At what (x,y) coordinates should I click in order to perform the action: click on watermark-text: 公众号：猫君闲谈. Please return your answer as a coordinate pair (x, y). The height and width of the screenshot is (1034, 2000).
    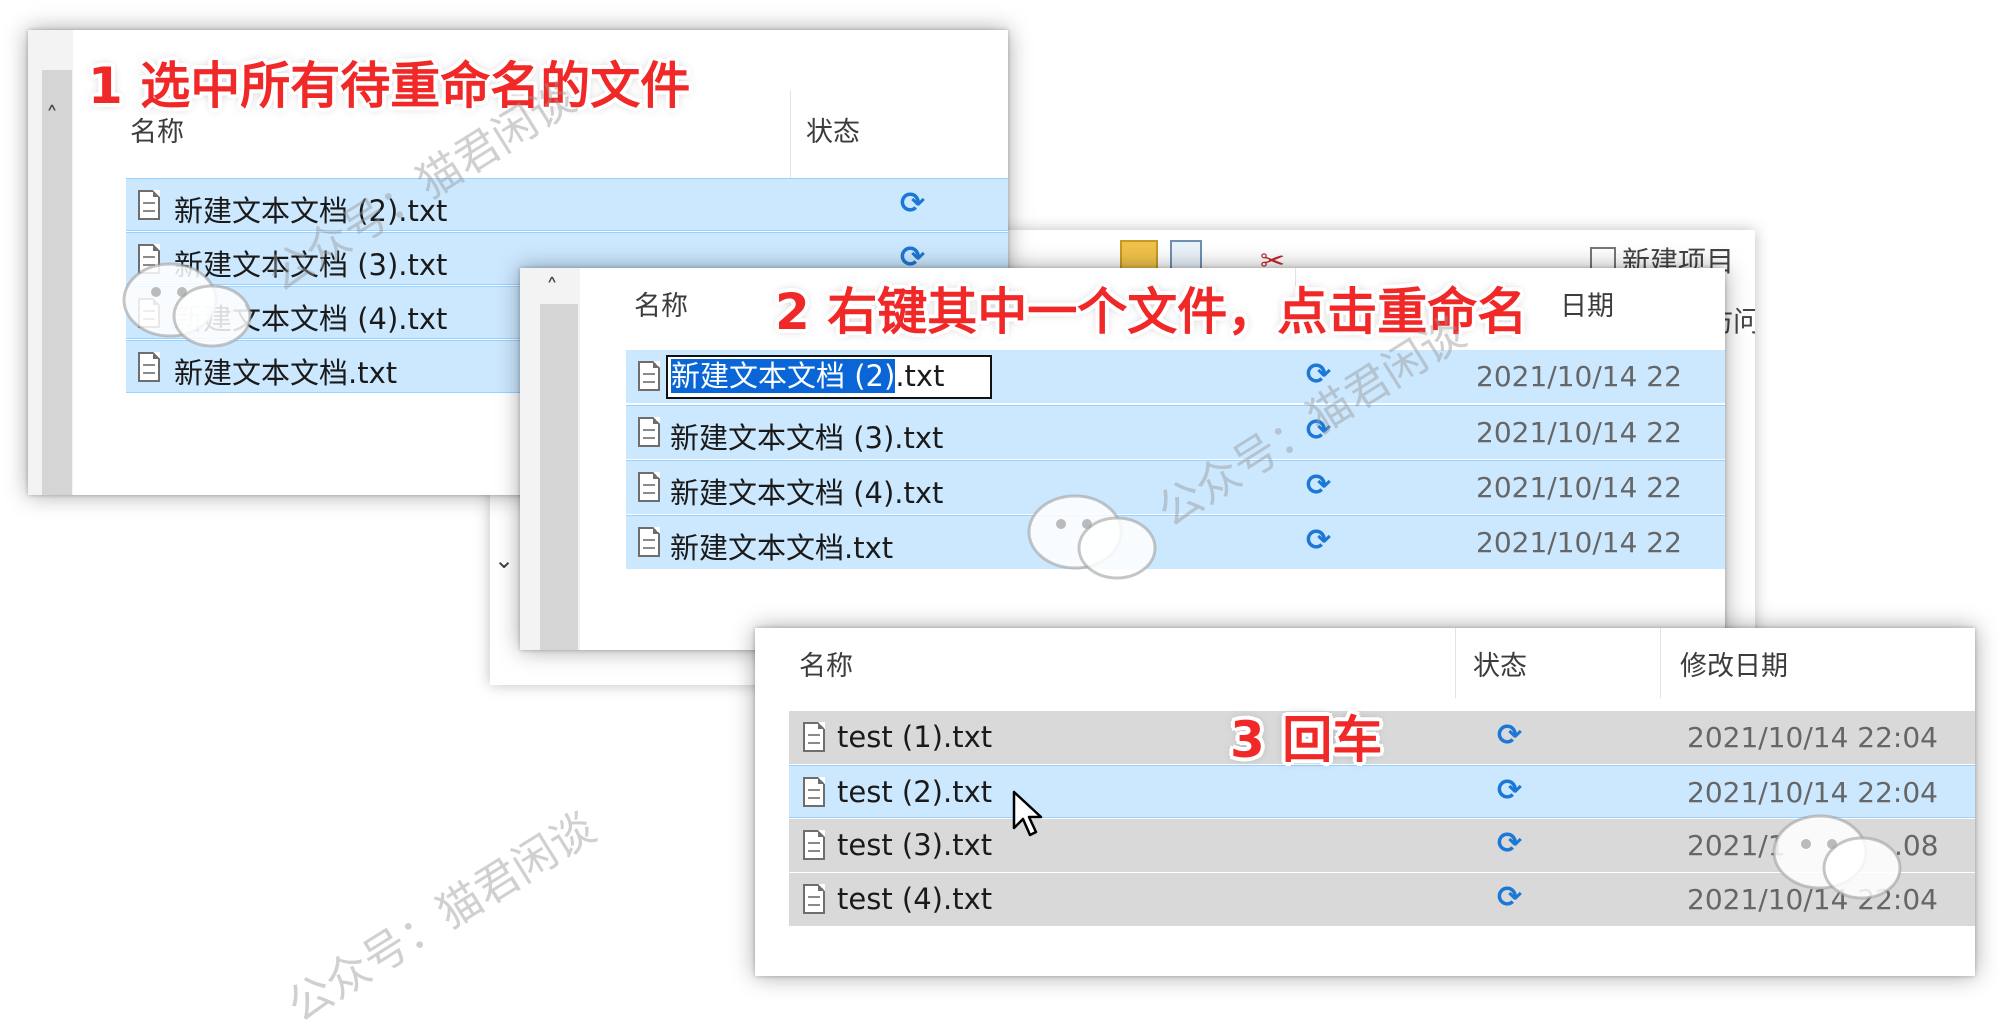
    Looking at the image, I should click on (441, 917).